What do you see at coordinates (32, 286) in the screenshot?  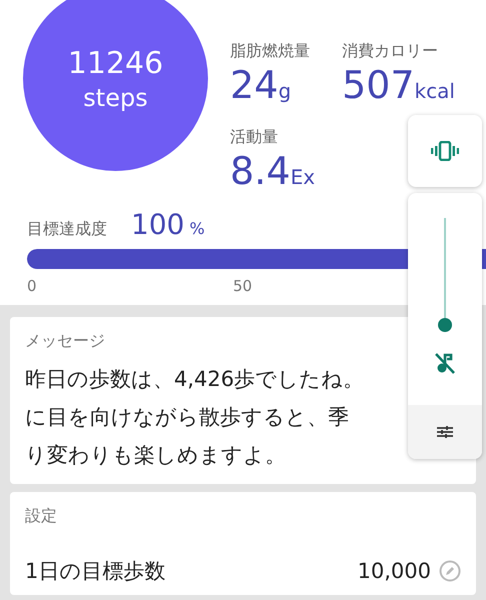 I see `tick-label: 0` at bounding box center [32, 286].